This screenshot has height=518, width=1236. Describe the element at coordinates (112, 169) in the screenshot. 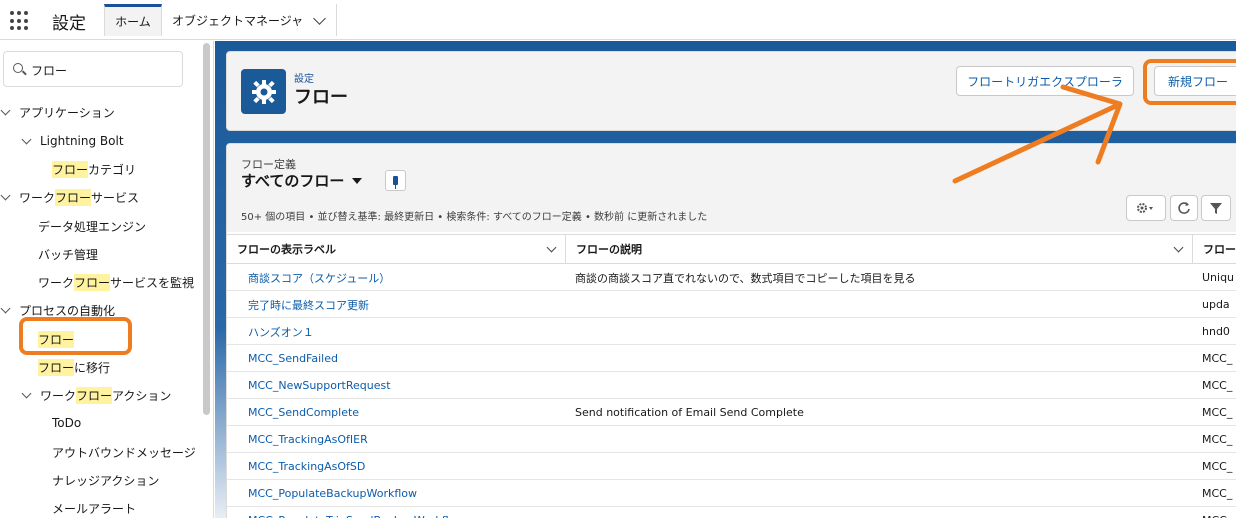

I see `tree-item-label: カテゴリ` at that location.